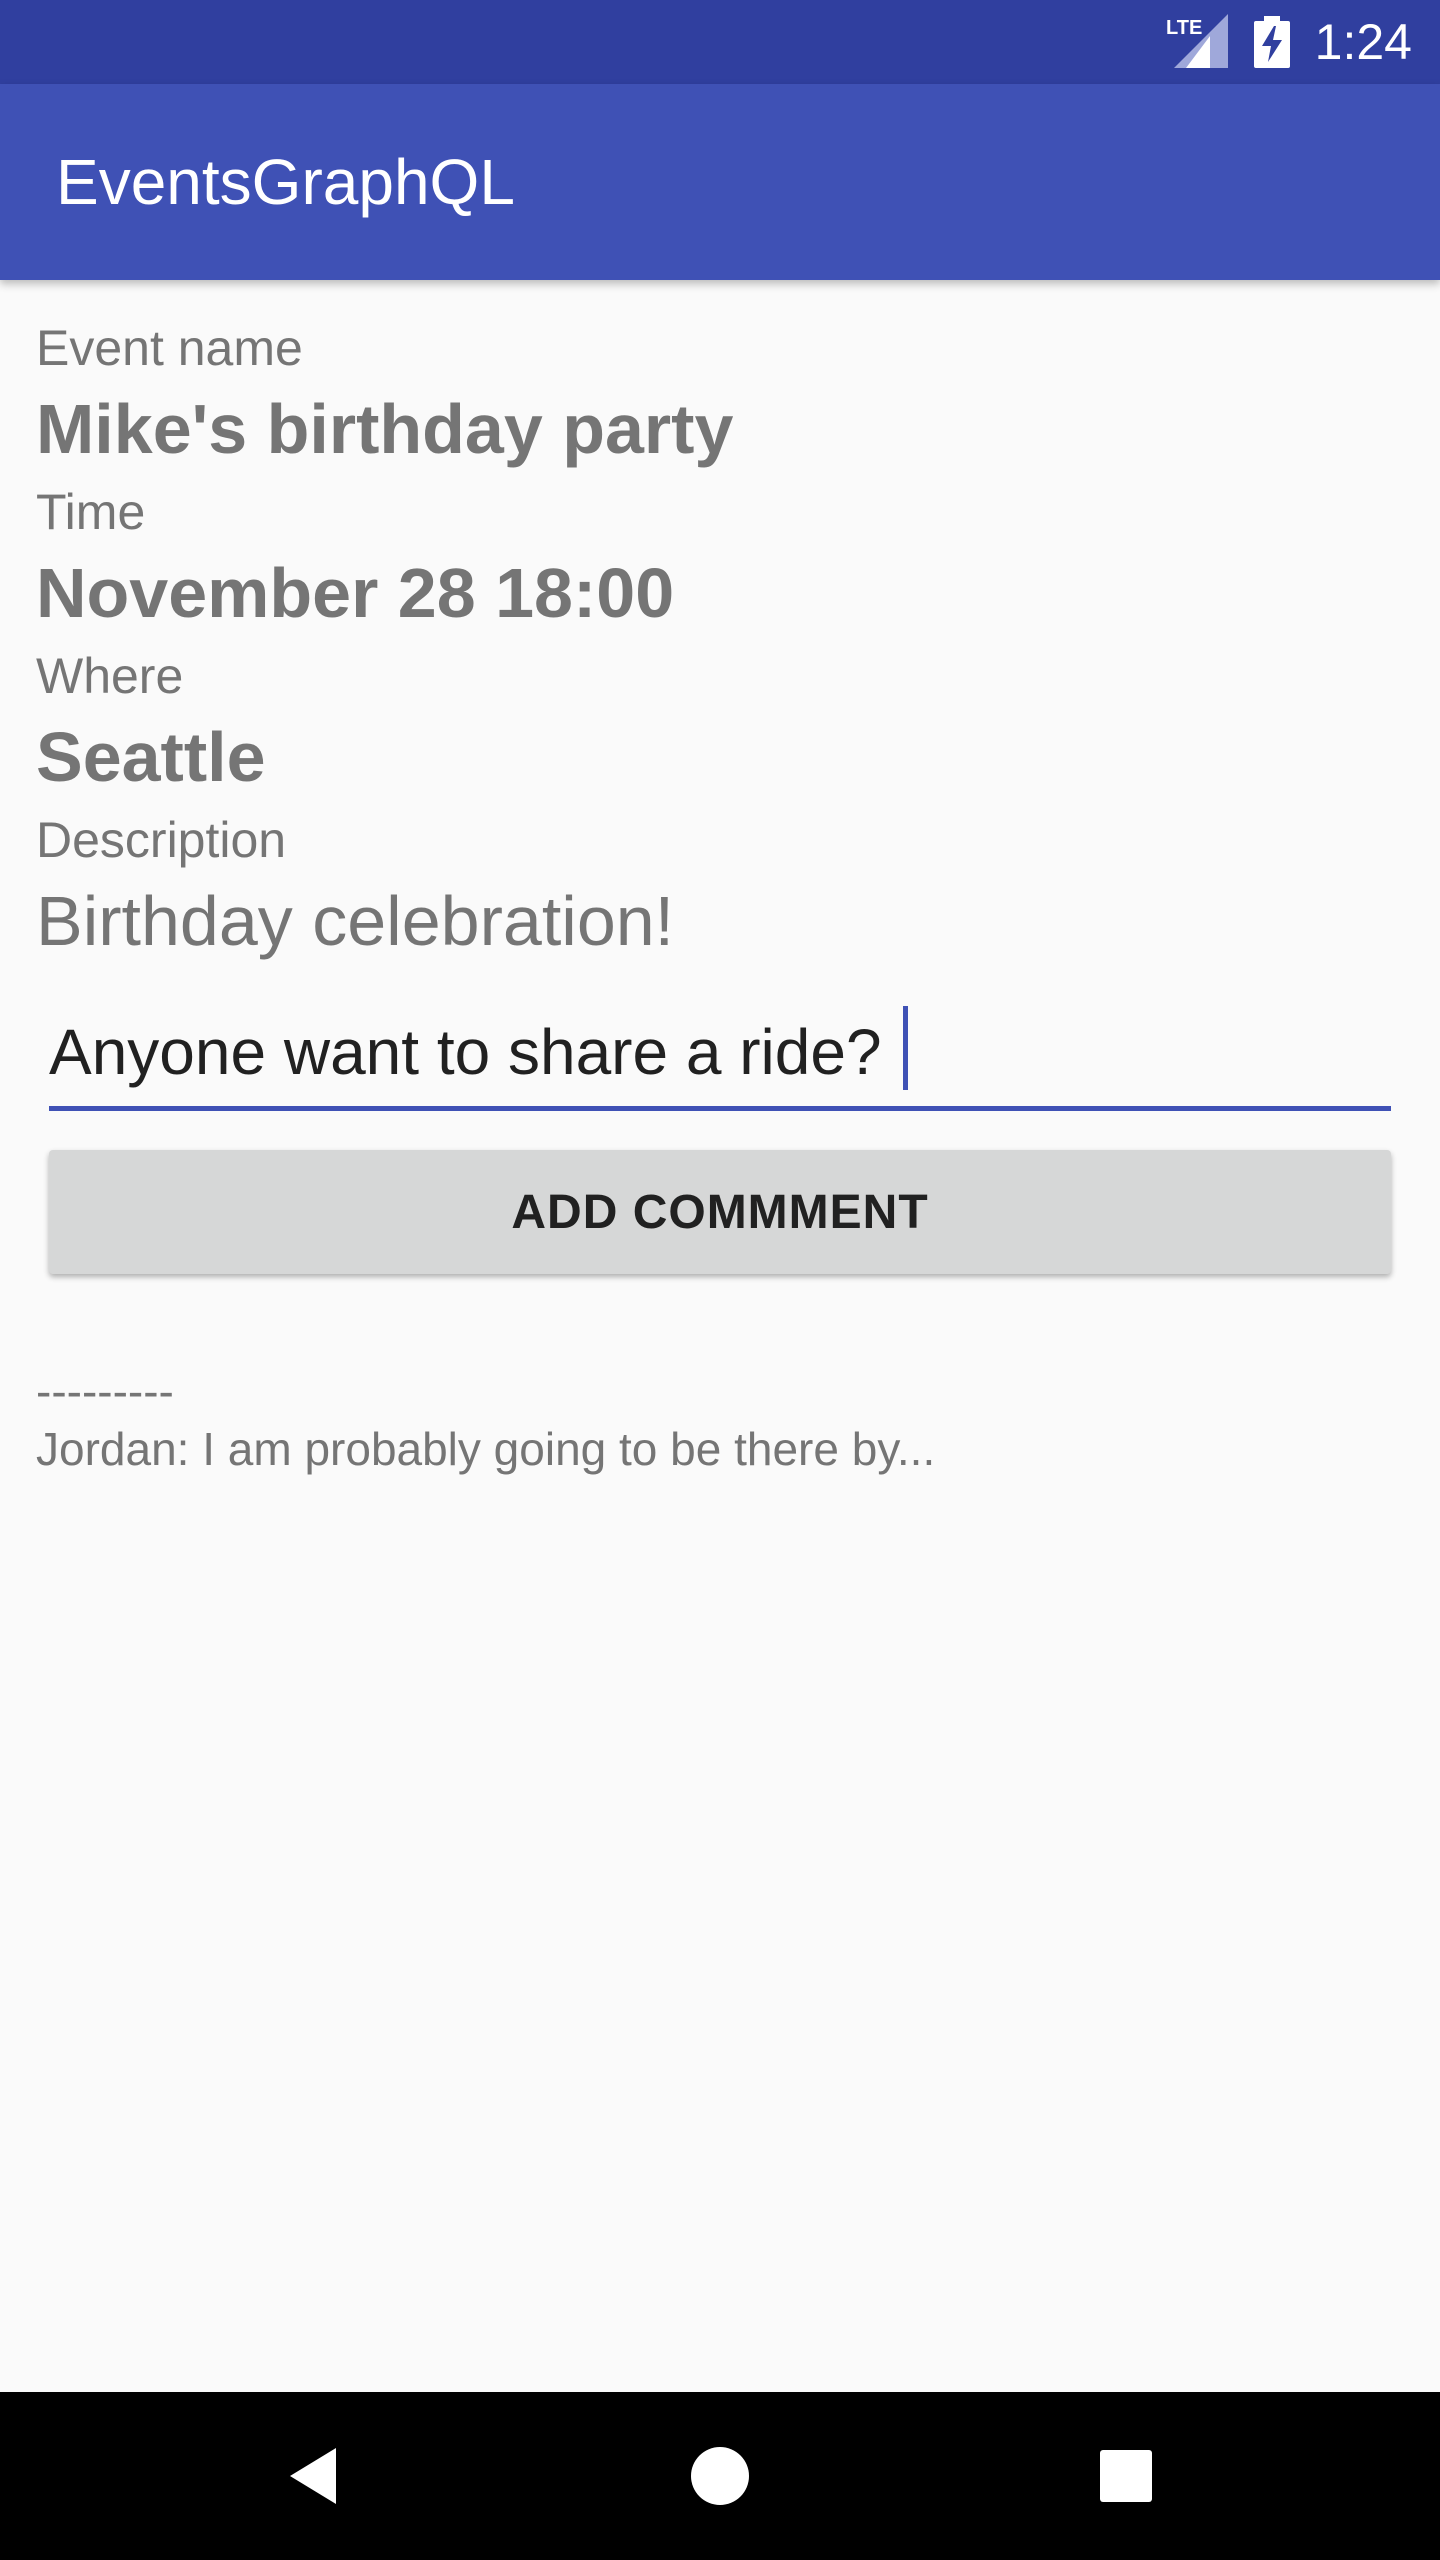  I want to click on recents-square-icon, so click(1126, 2476).